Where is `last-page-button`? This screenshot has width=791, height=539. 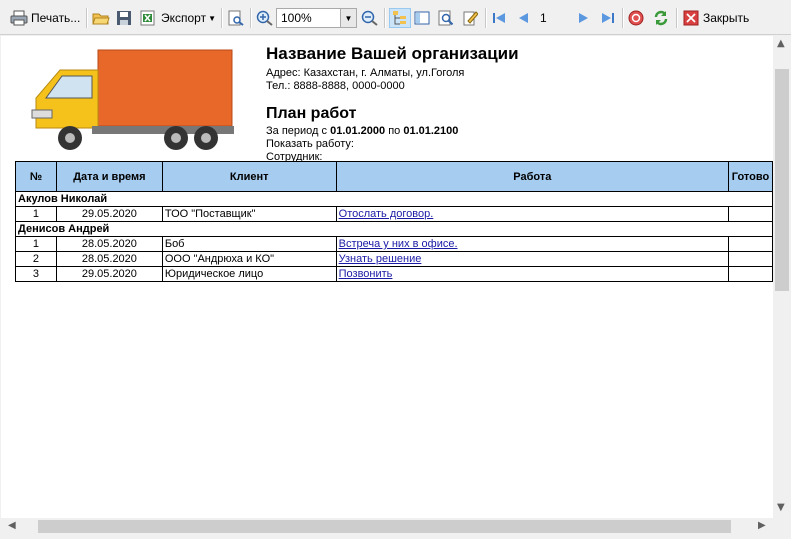
last-page-button is located at coordinates (608, 18).